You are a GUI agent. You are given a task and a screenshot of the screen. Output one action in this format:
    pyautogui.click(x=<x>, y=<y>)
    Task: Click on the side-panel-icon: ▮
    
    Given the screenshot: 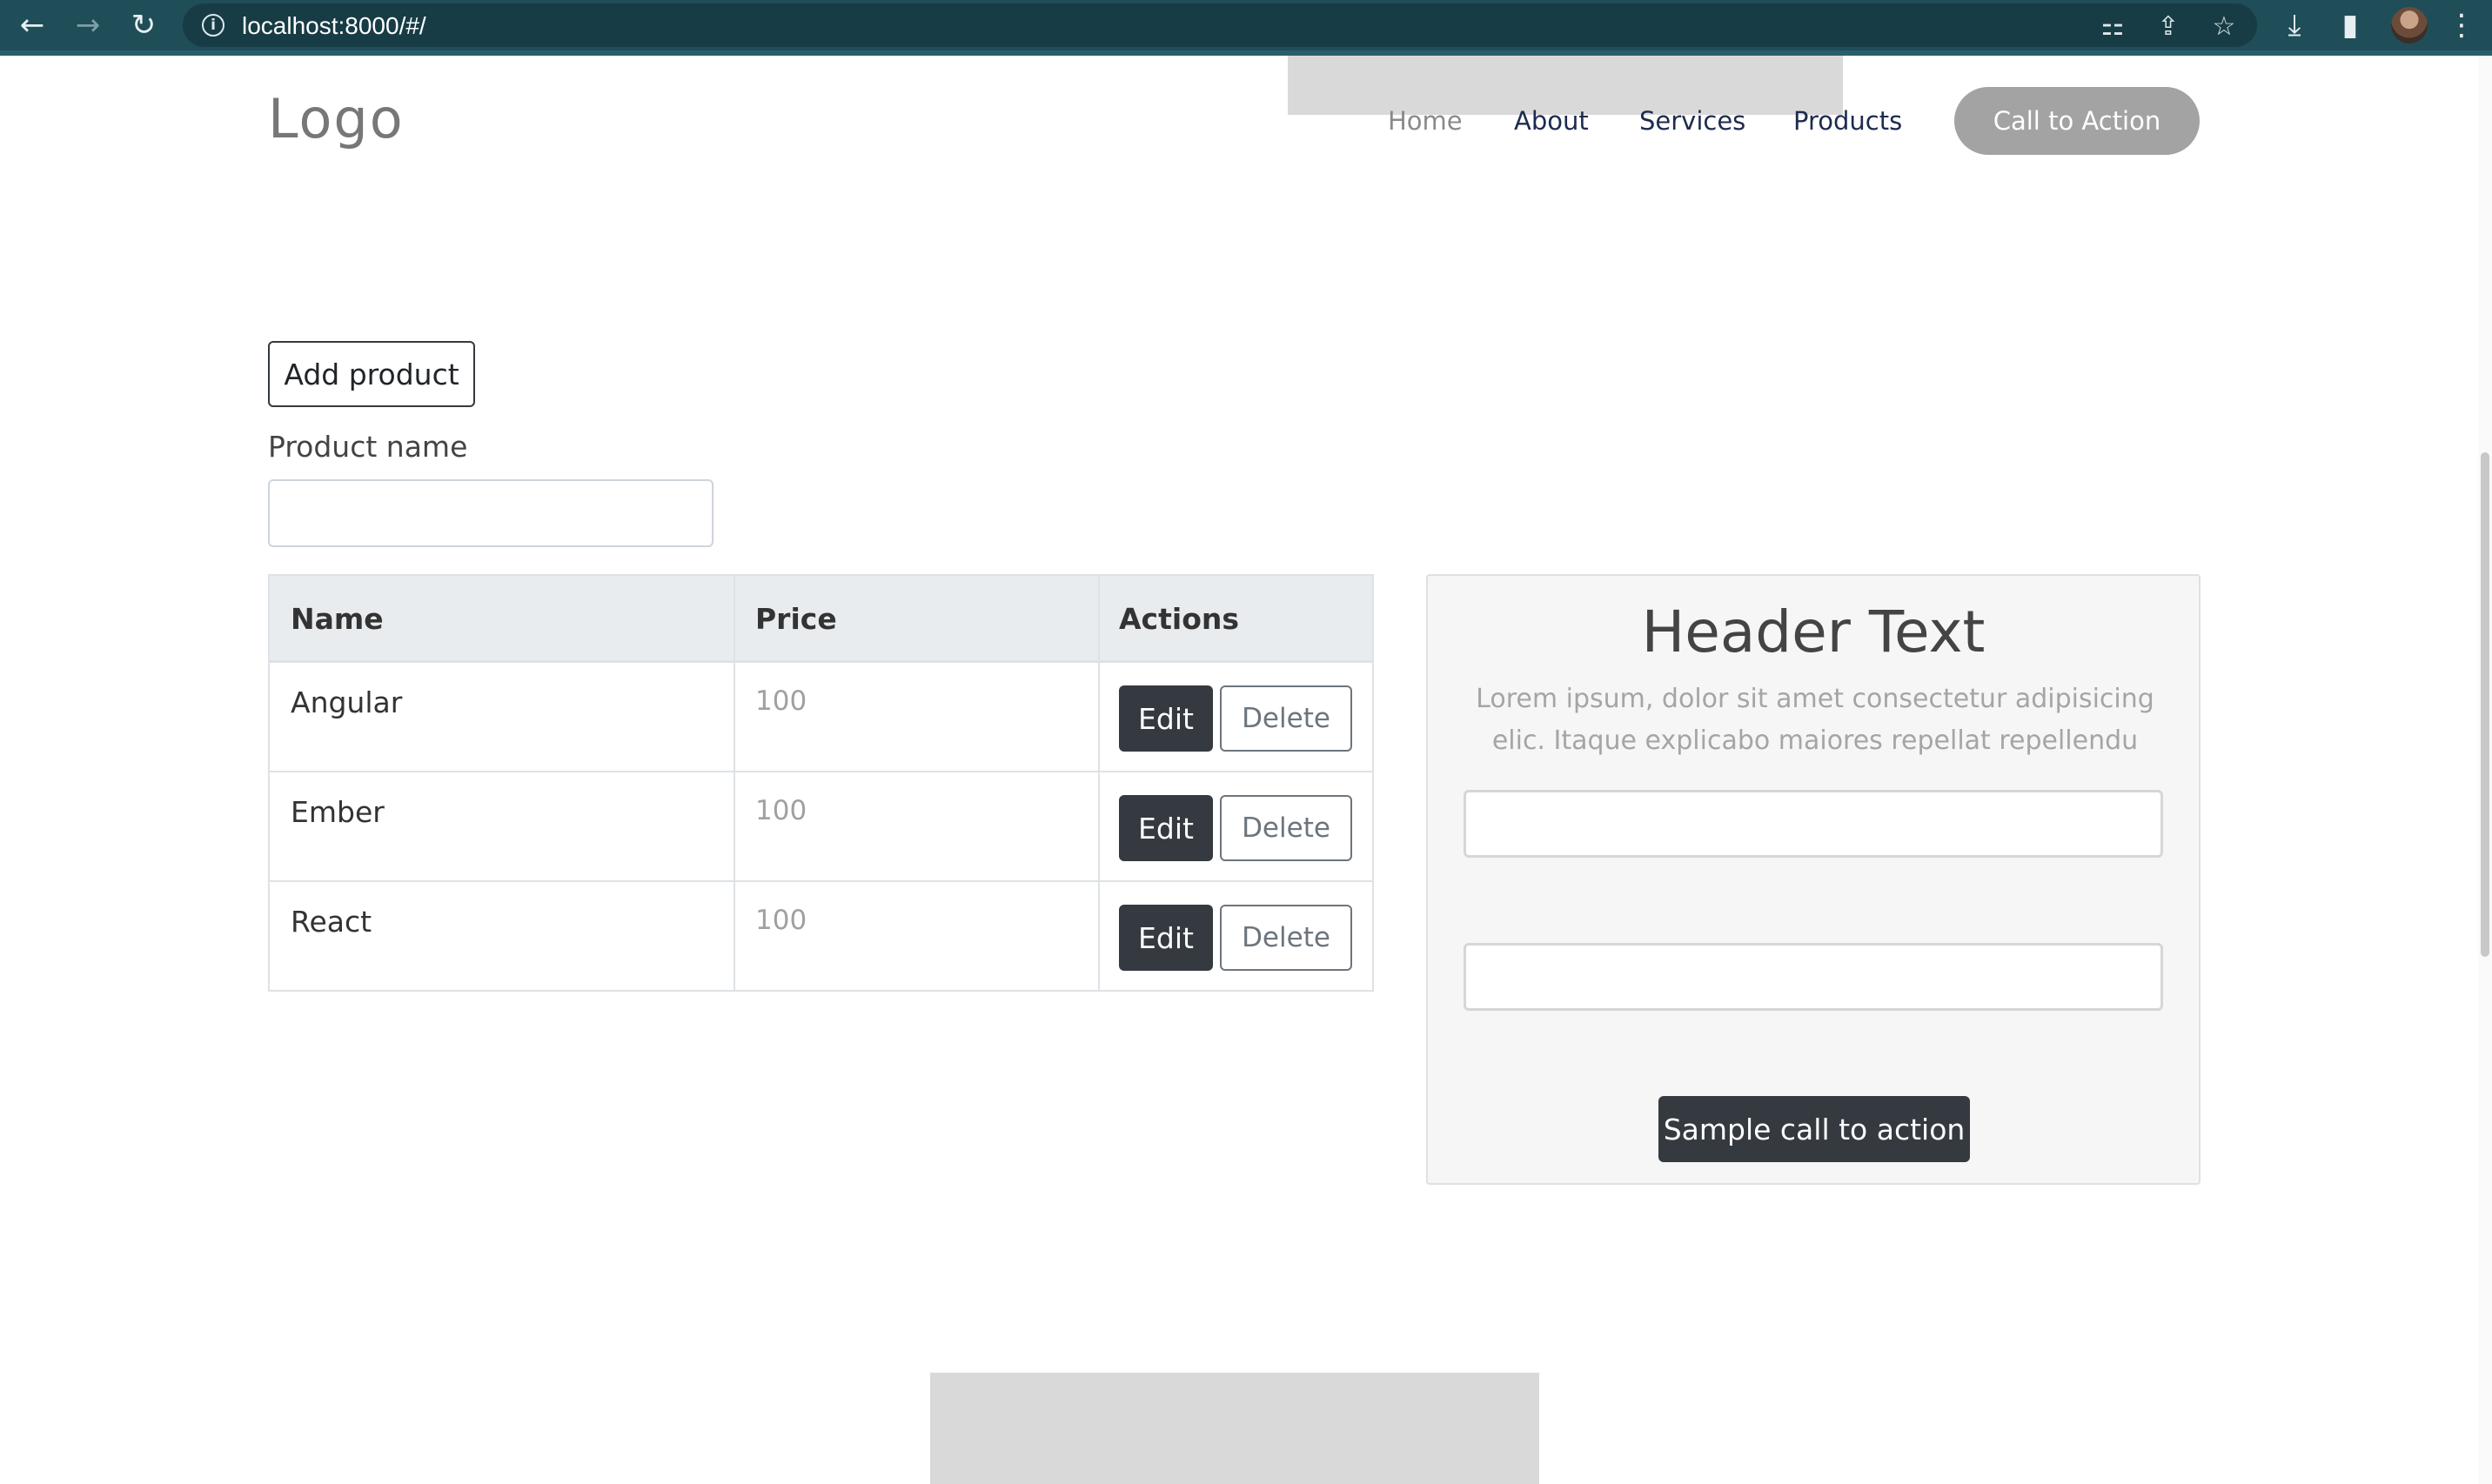 What is the action you would take?
    pyautogui.click(x=2350, y=25)
    